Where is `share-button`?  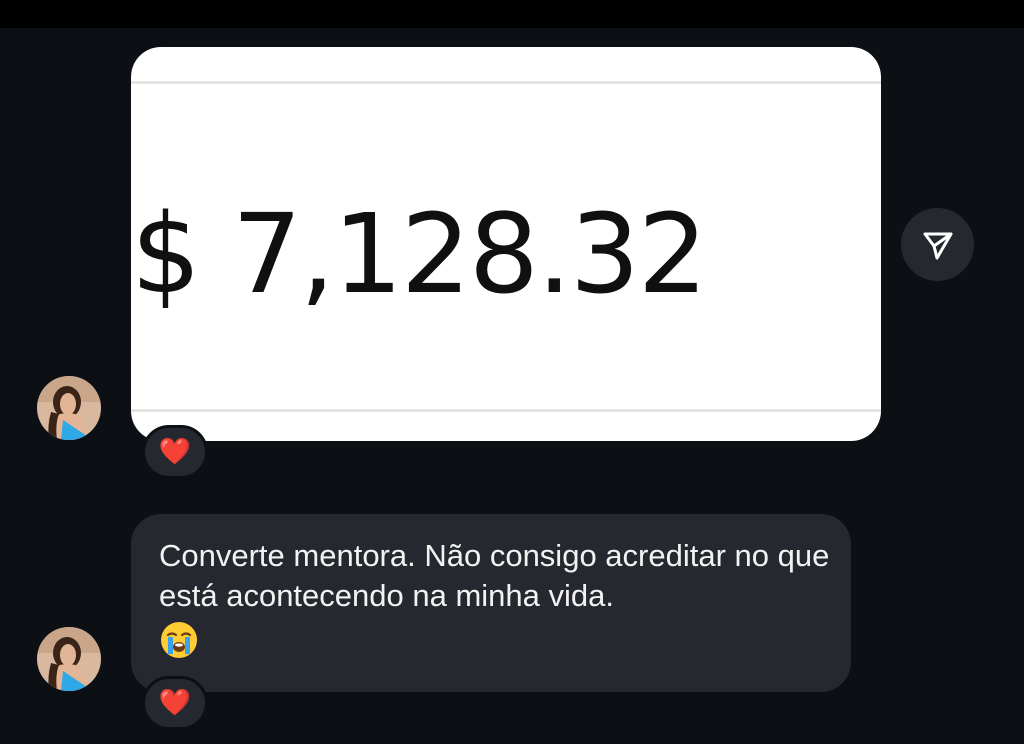 share-button is located at coordinates (937, 244).